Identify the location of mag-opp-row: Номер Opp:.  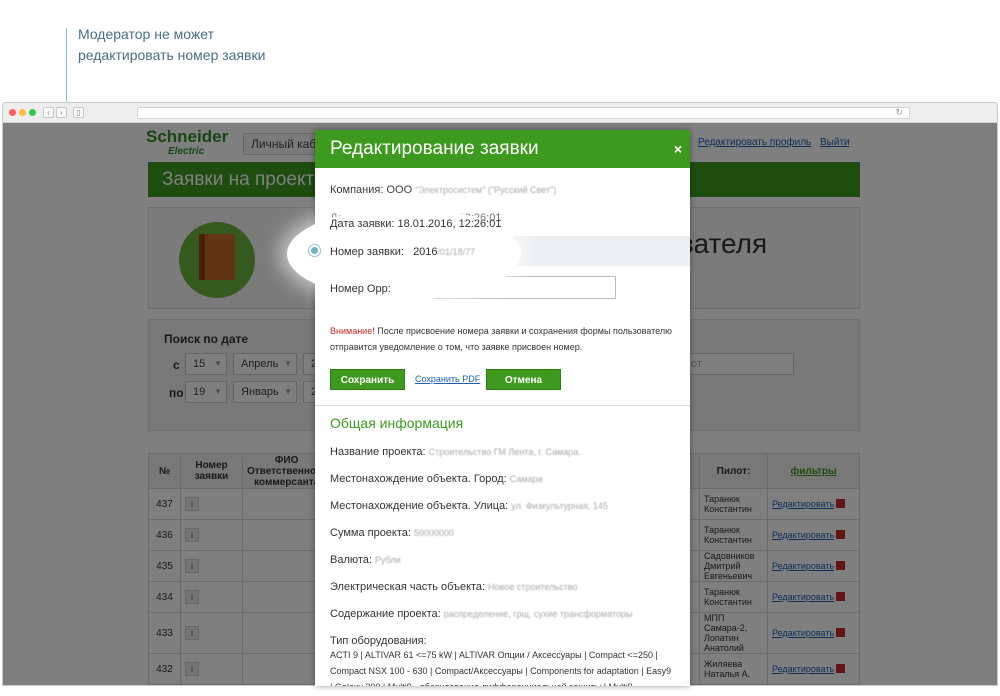
(360, 289).